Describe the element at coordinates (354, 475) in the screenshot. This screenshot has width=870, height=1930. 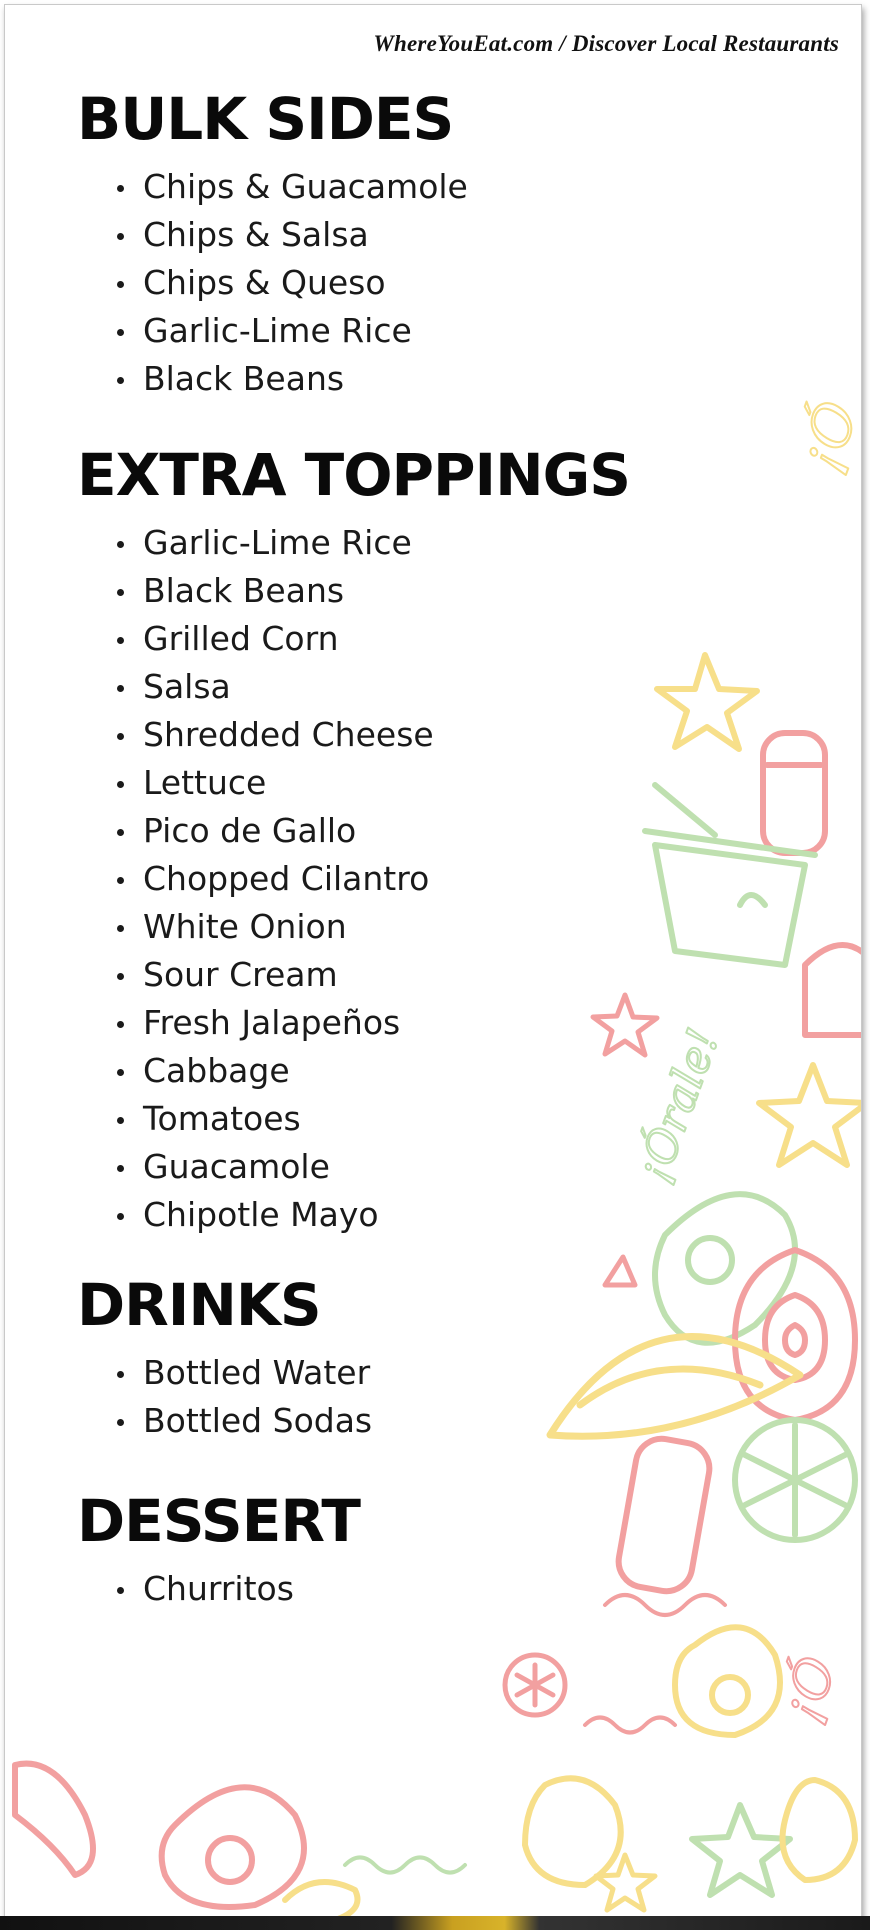
I see `section-heading: EXTRA TOPPINGS` at that location.